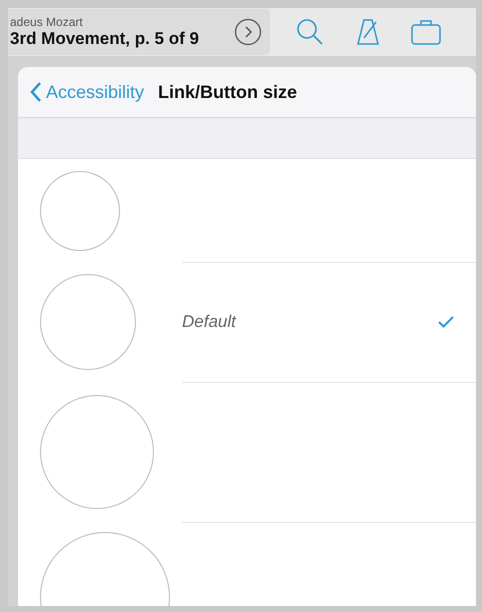 This screenshot has width=482, height=612. I want to click on back-button: Accessibility, so click(87, 92).